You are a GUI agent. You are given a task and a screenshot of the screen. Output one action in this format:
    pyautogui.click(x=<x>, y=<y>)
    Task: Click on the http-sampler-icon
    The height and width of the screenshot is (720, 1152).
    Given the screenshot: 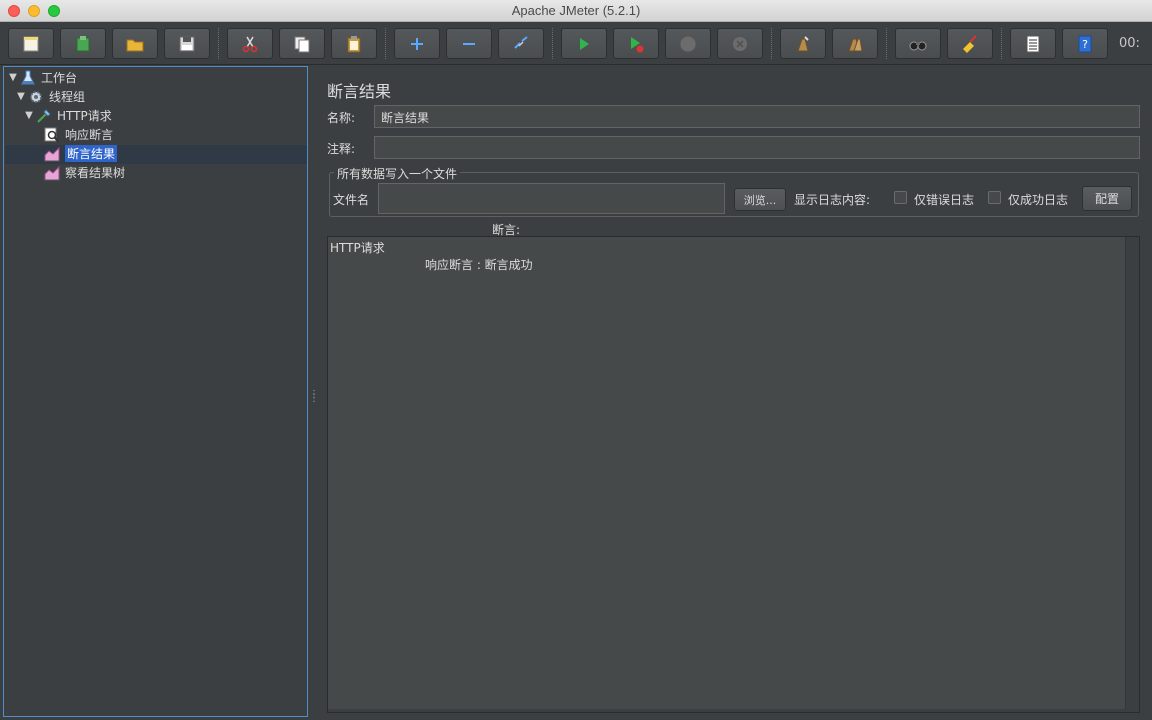 What is the action you would take?
    pyautogui.click(x=44, y=116)
    